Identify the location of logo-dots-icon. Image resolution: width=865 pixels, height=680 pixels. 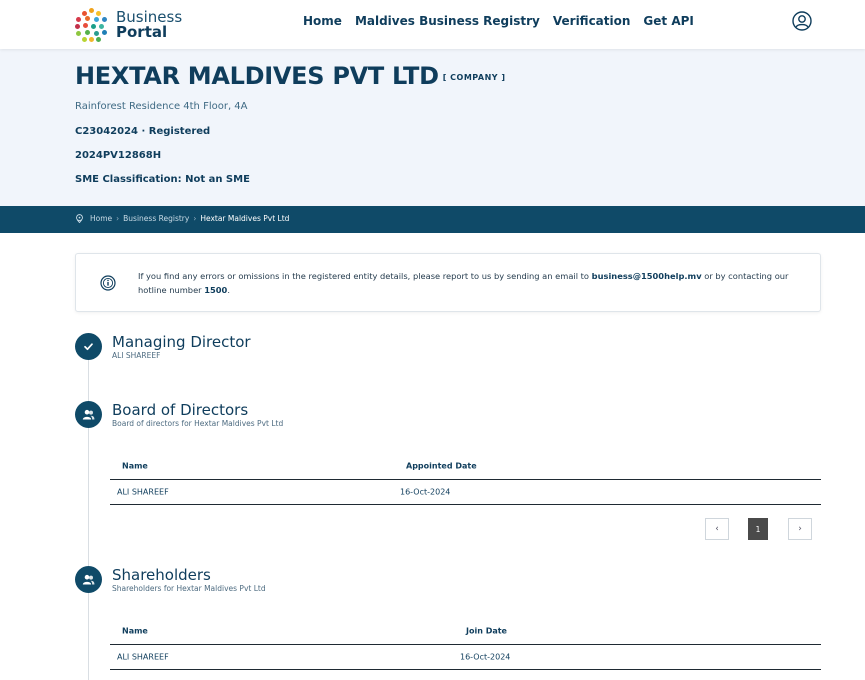
(92, 25).